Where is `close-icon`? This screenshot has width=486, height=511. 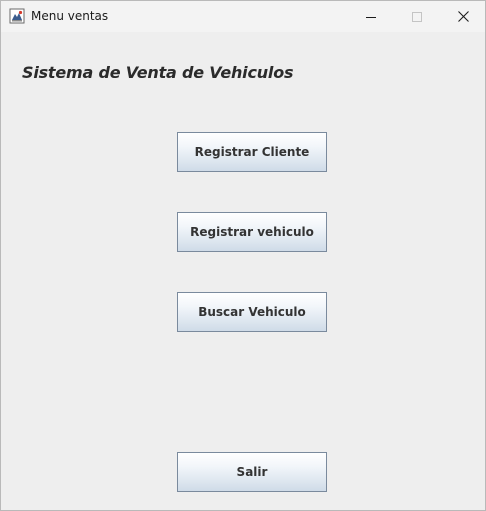
close-icon is located at coordinates (463, 16).